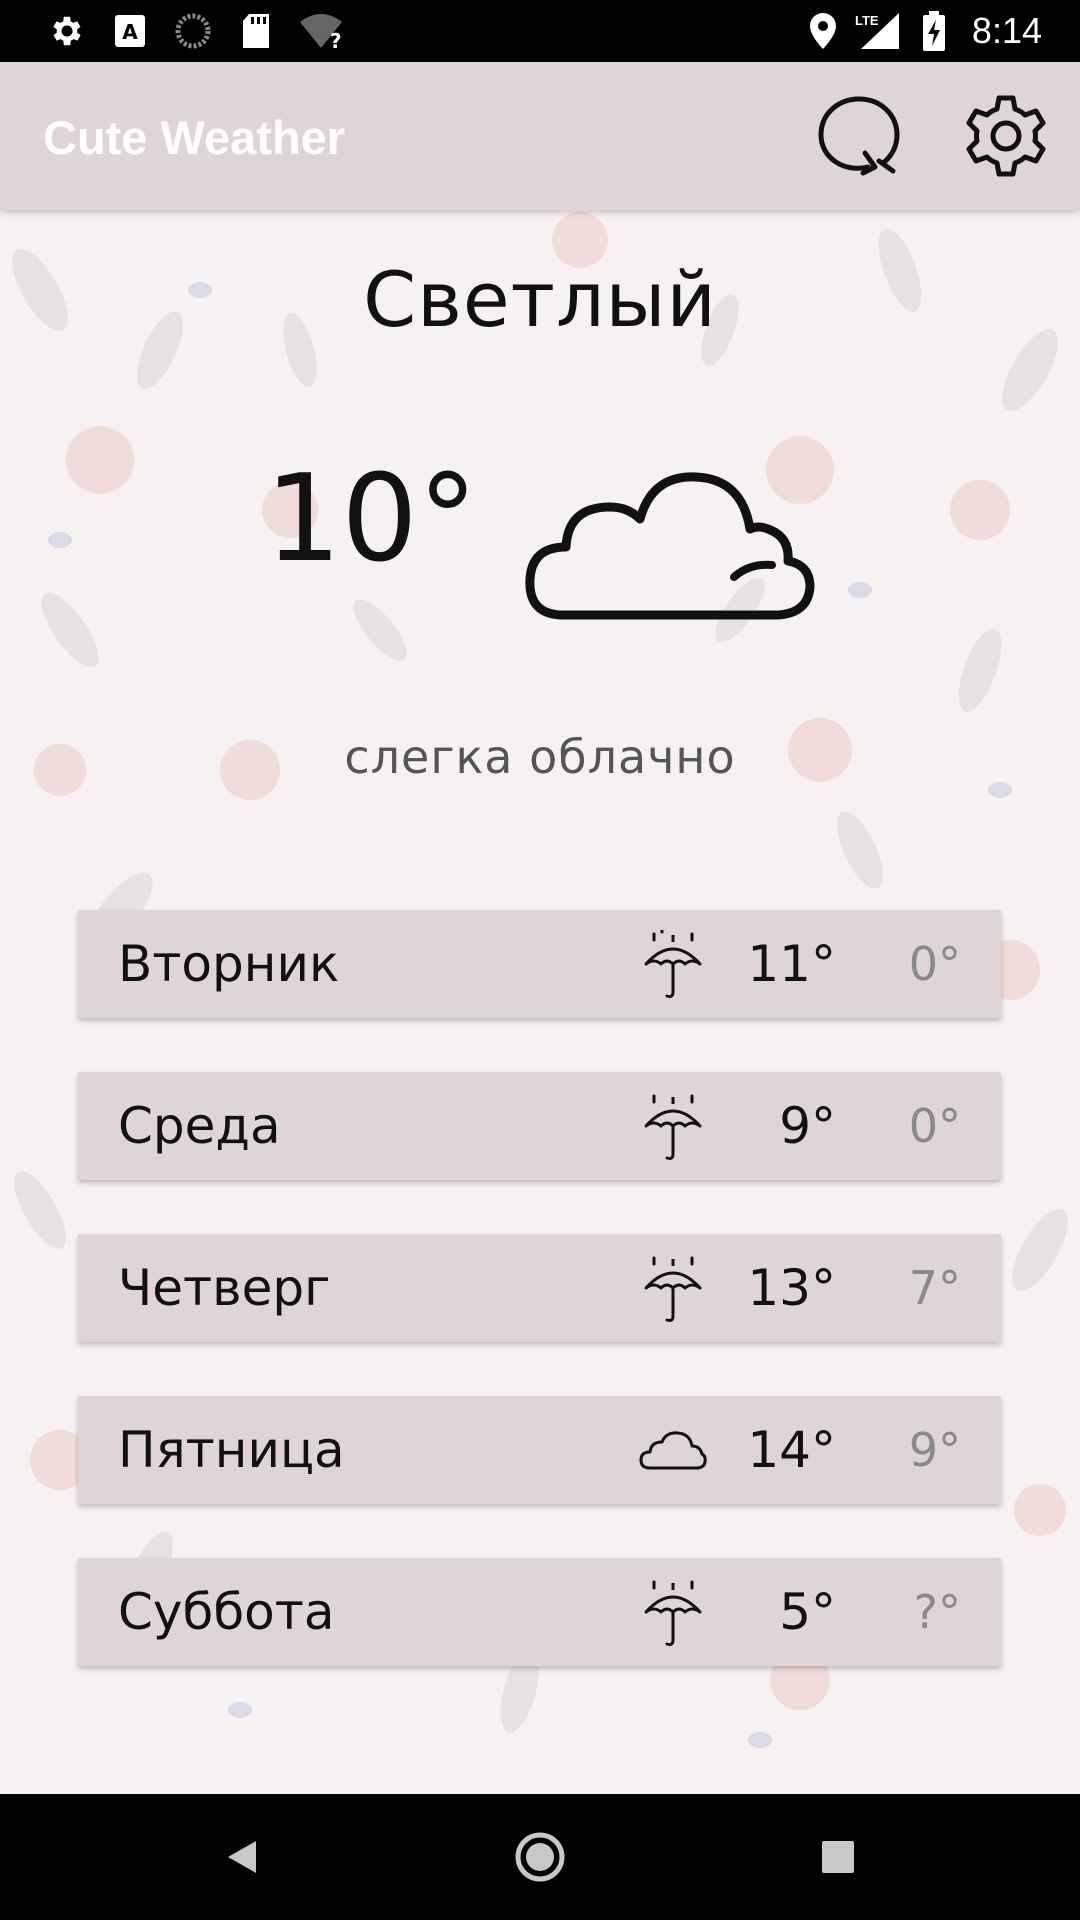  What do you see at coordinates (791, 964) in the screenshot?
I see `forecast-high: 11°` at bounding box center [791, 964].